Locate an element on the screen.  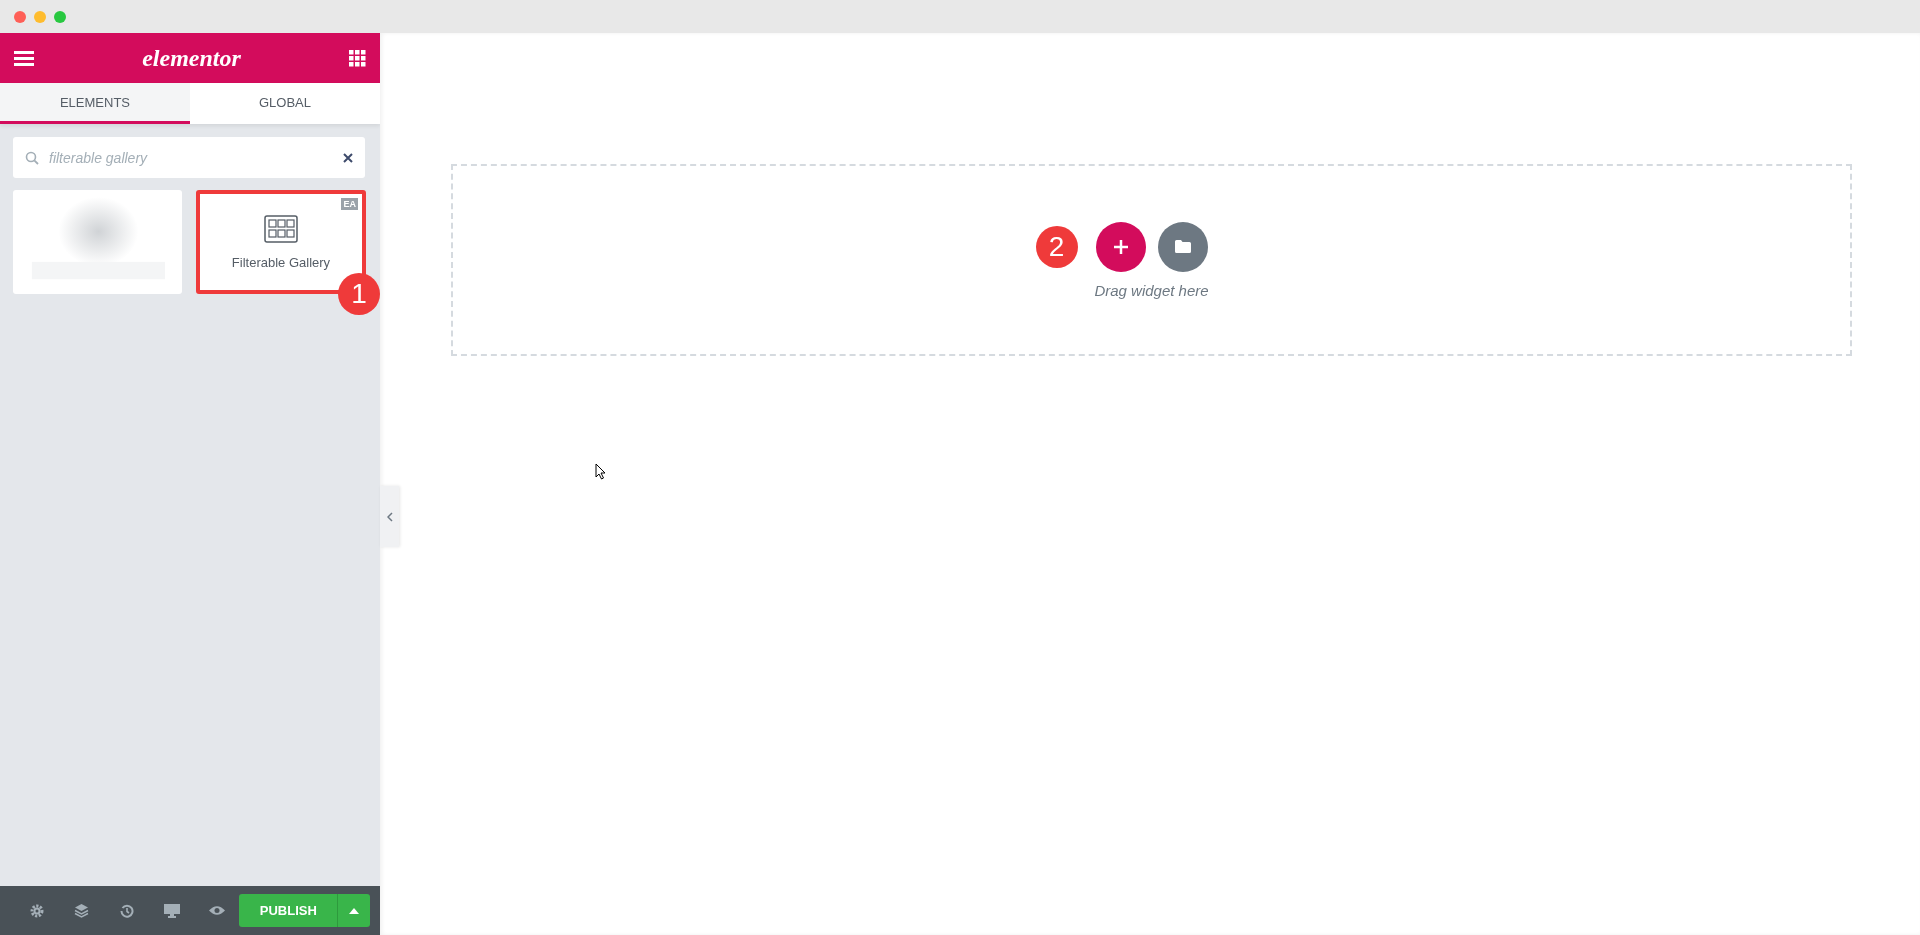
settings-icon is located at coordinates (36, 910).